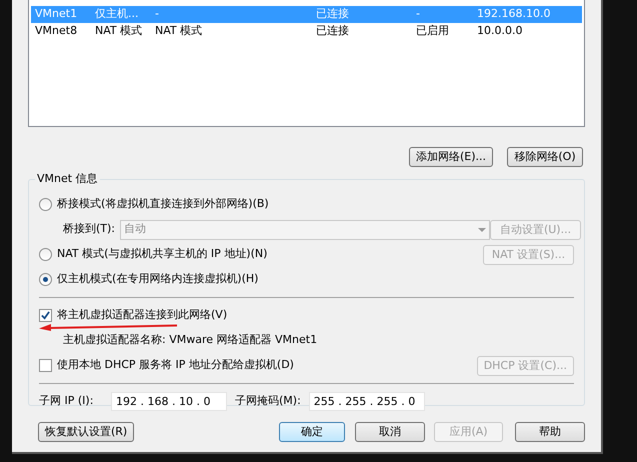 The height and width of the screenshot is (462, 637). What do you see at coordinates (56, 14) in the screenshot?
I see `table-cell-text: VMnet1` at bounding box center [56, 14].